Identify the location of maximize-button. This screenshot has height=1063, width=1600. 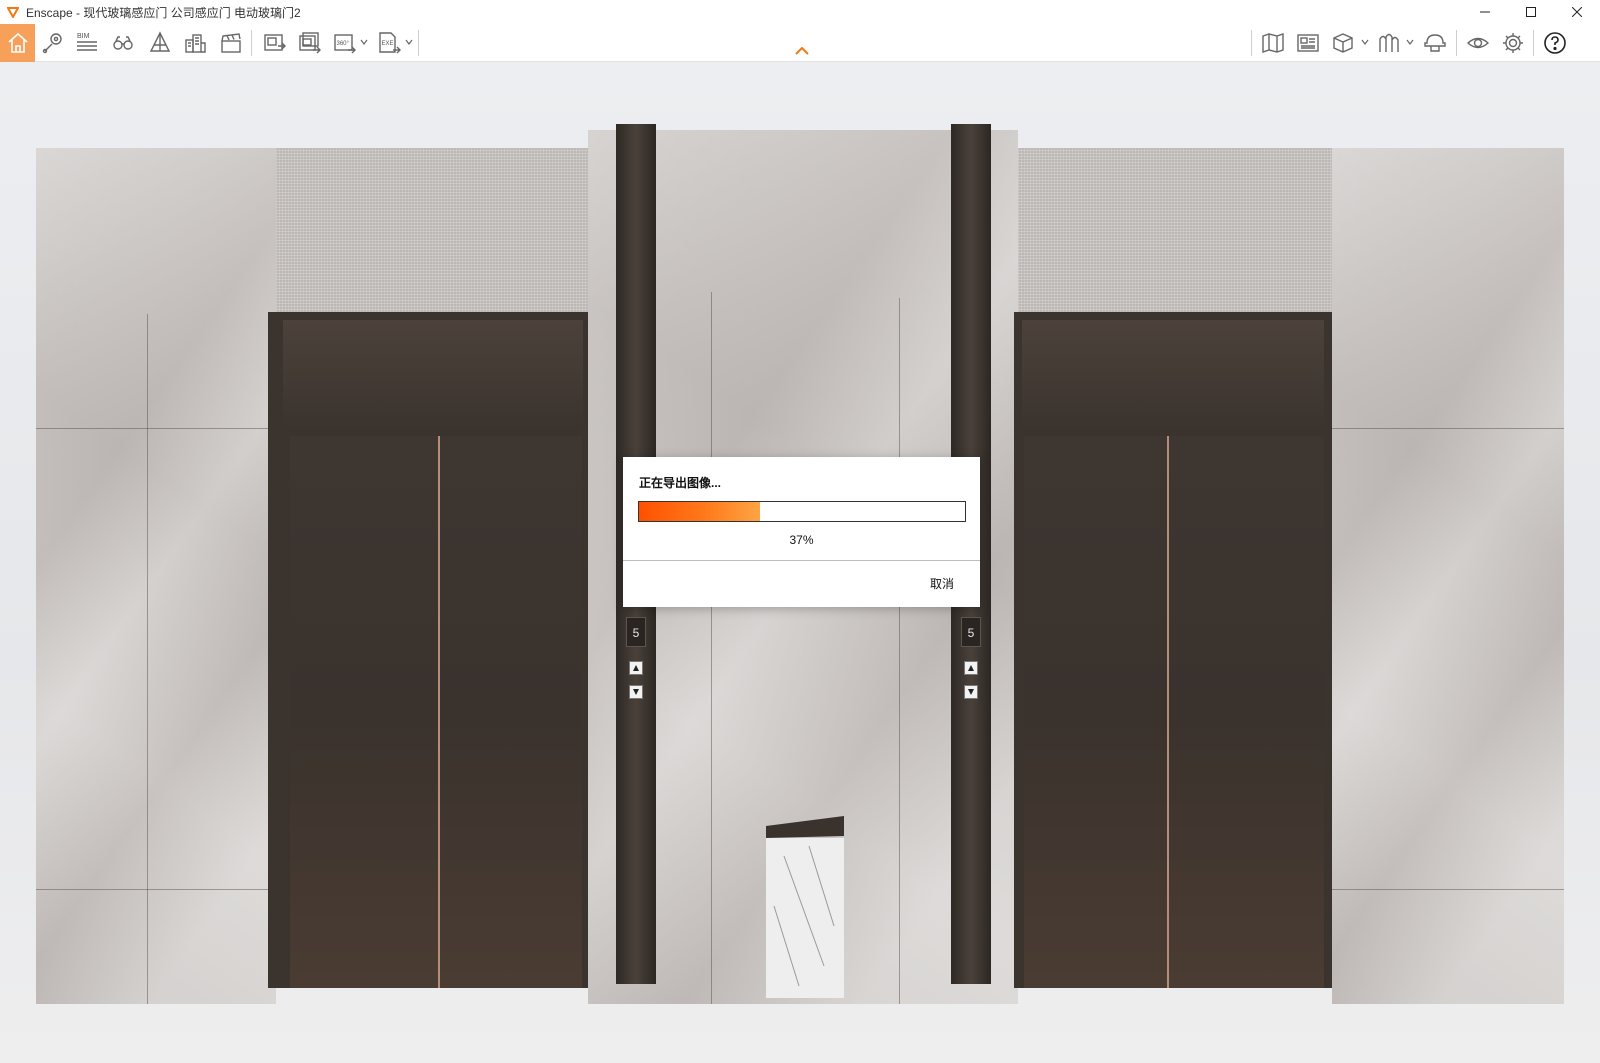
(1531, 12).